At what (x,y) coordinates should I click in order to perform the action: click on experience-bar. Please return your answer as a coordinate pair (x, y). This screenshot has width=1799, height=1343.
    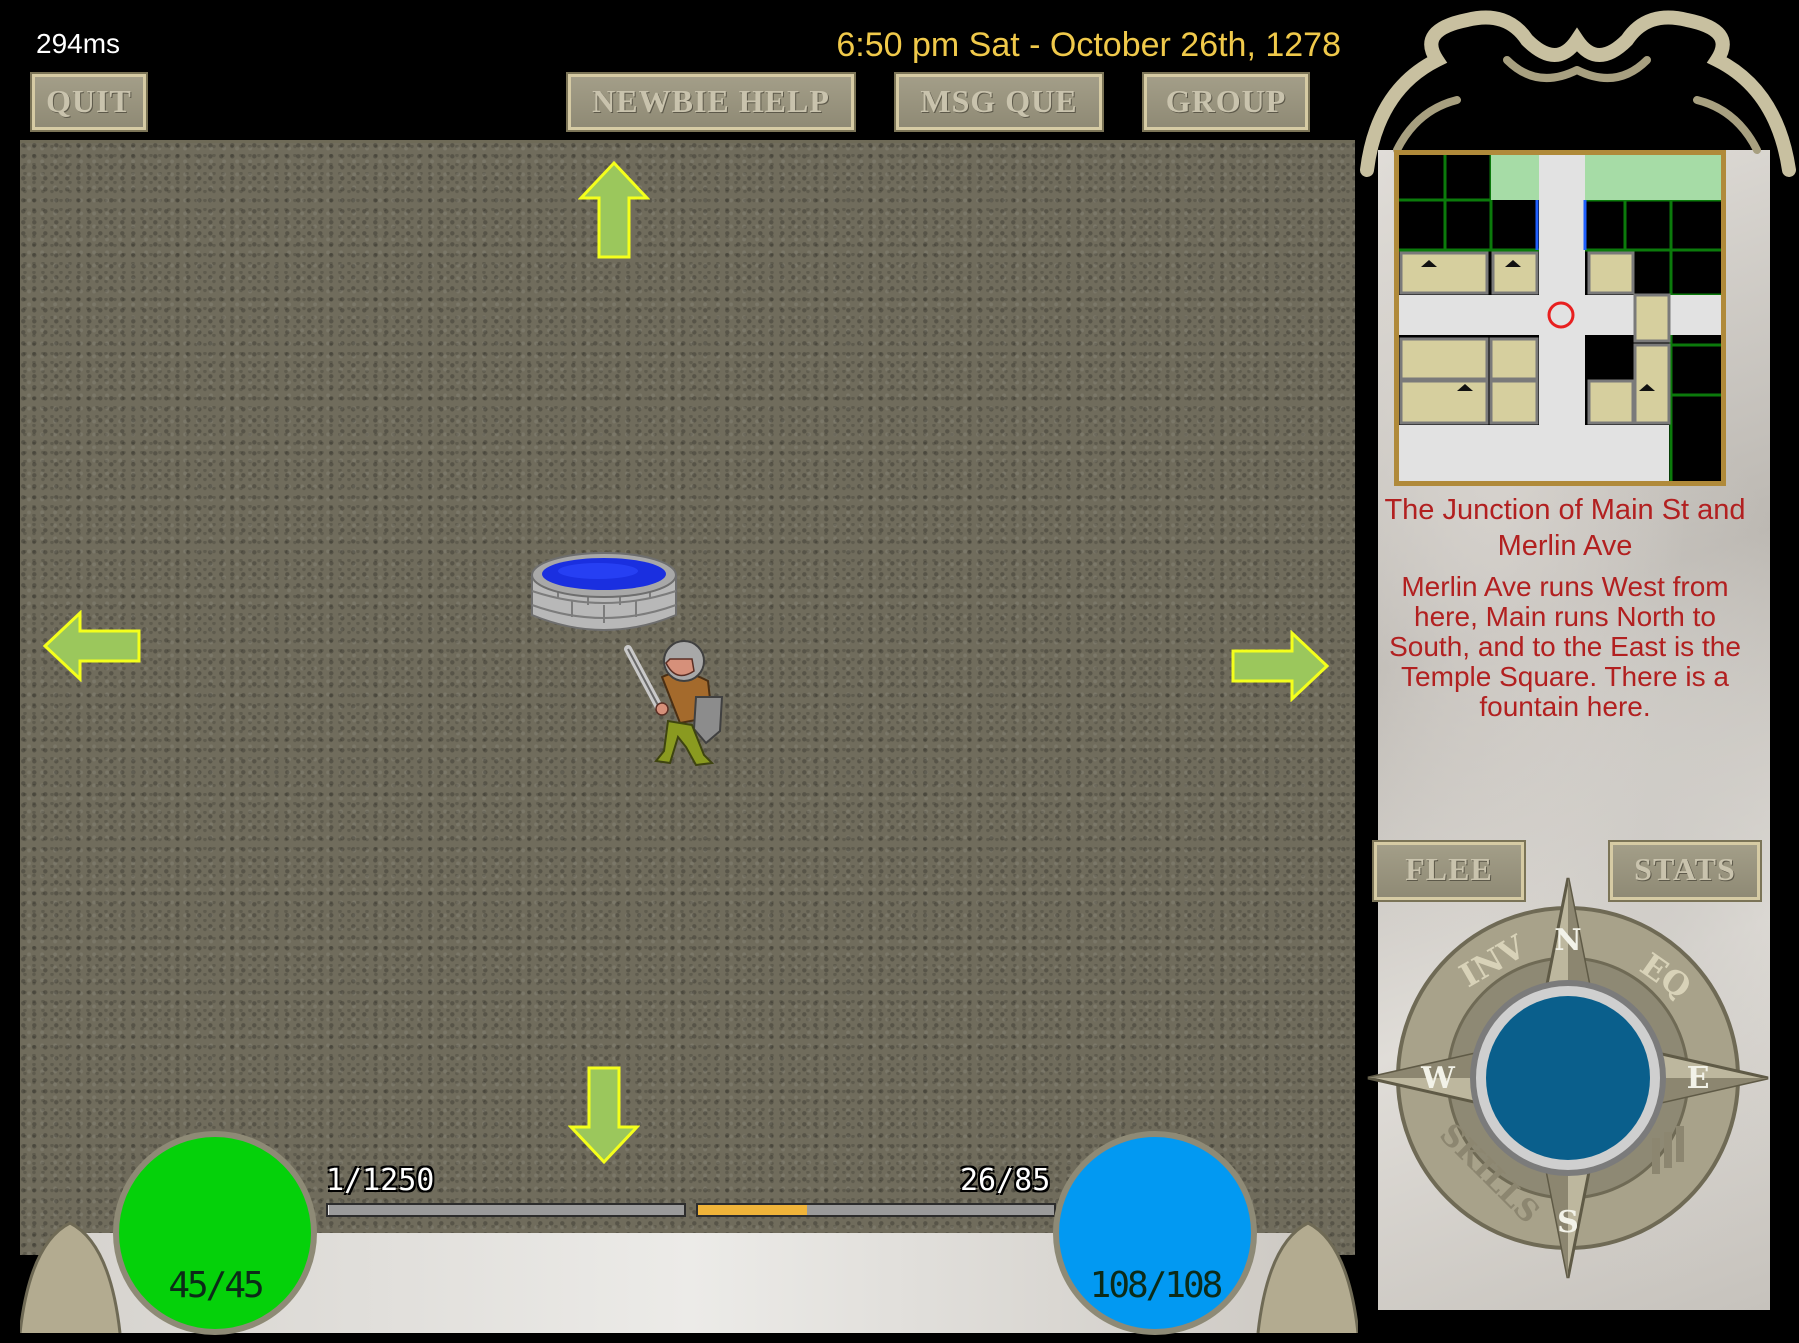
    Looking at the image, I should click on (506, 1210).